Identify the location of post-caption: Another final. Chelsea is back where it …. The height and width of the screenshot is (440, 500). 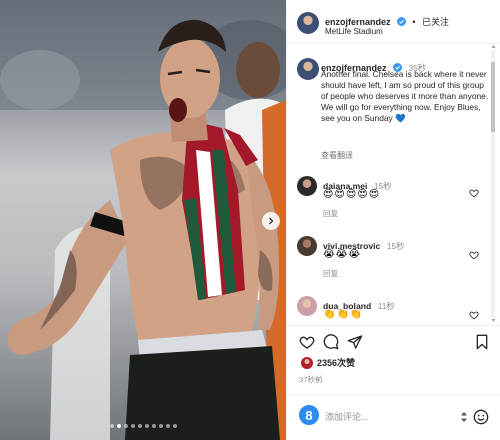
(405, 96).